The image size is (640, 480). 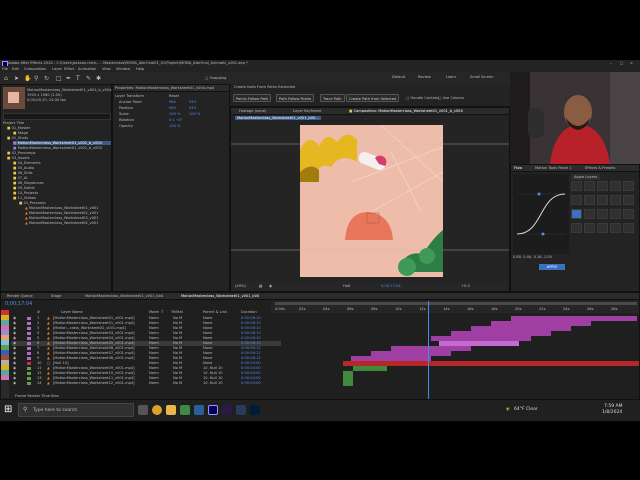 What do you see at coordinates (227, 410) in the screenshot?
I see `premiere-taskbar-icon` at bounding box center [227, 410].